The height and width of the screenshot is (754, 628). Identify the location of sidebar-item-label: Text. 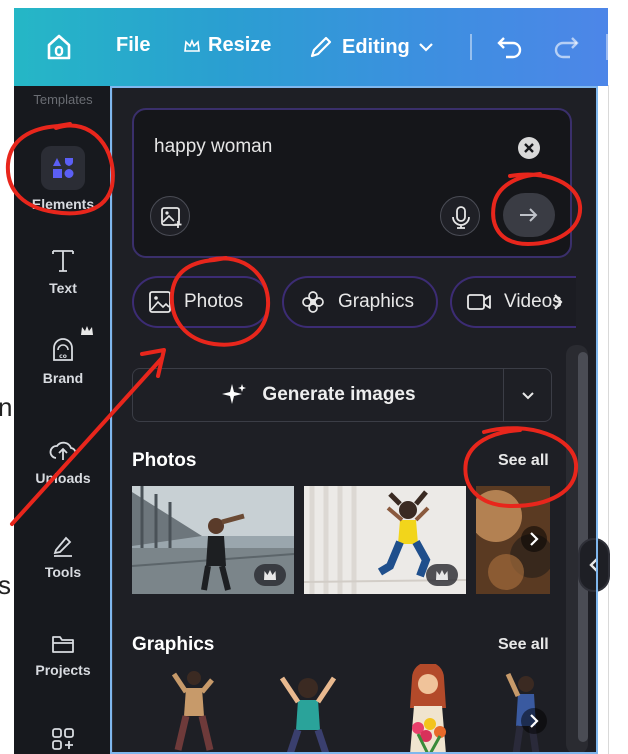
(63, 288).